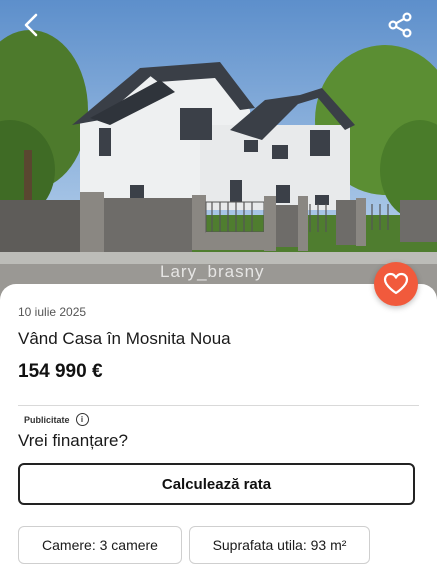 The height and width of the screenshot is (564, 437). Describe the element at coordinates (47, 419) in the screenshot. I see `ad-label-text: Publicitate` at that location.